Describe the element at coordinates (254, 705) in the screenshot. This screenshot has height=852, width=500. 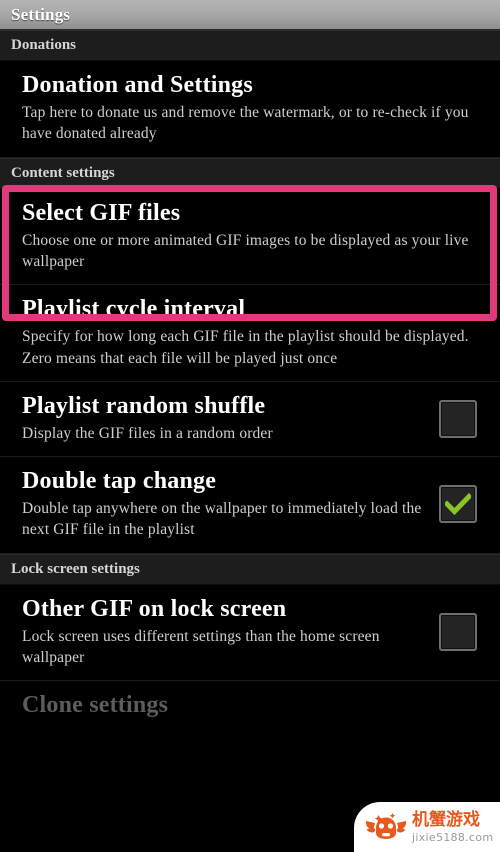
I see `pref-text: Clone settings` at that location.